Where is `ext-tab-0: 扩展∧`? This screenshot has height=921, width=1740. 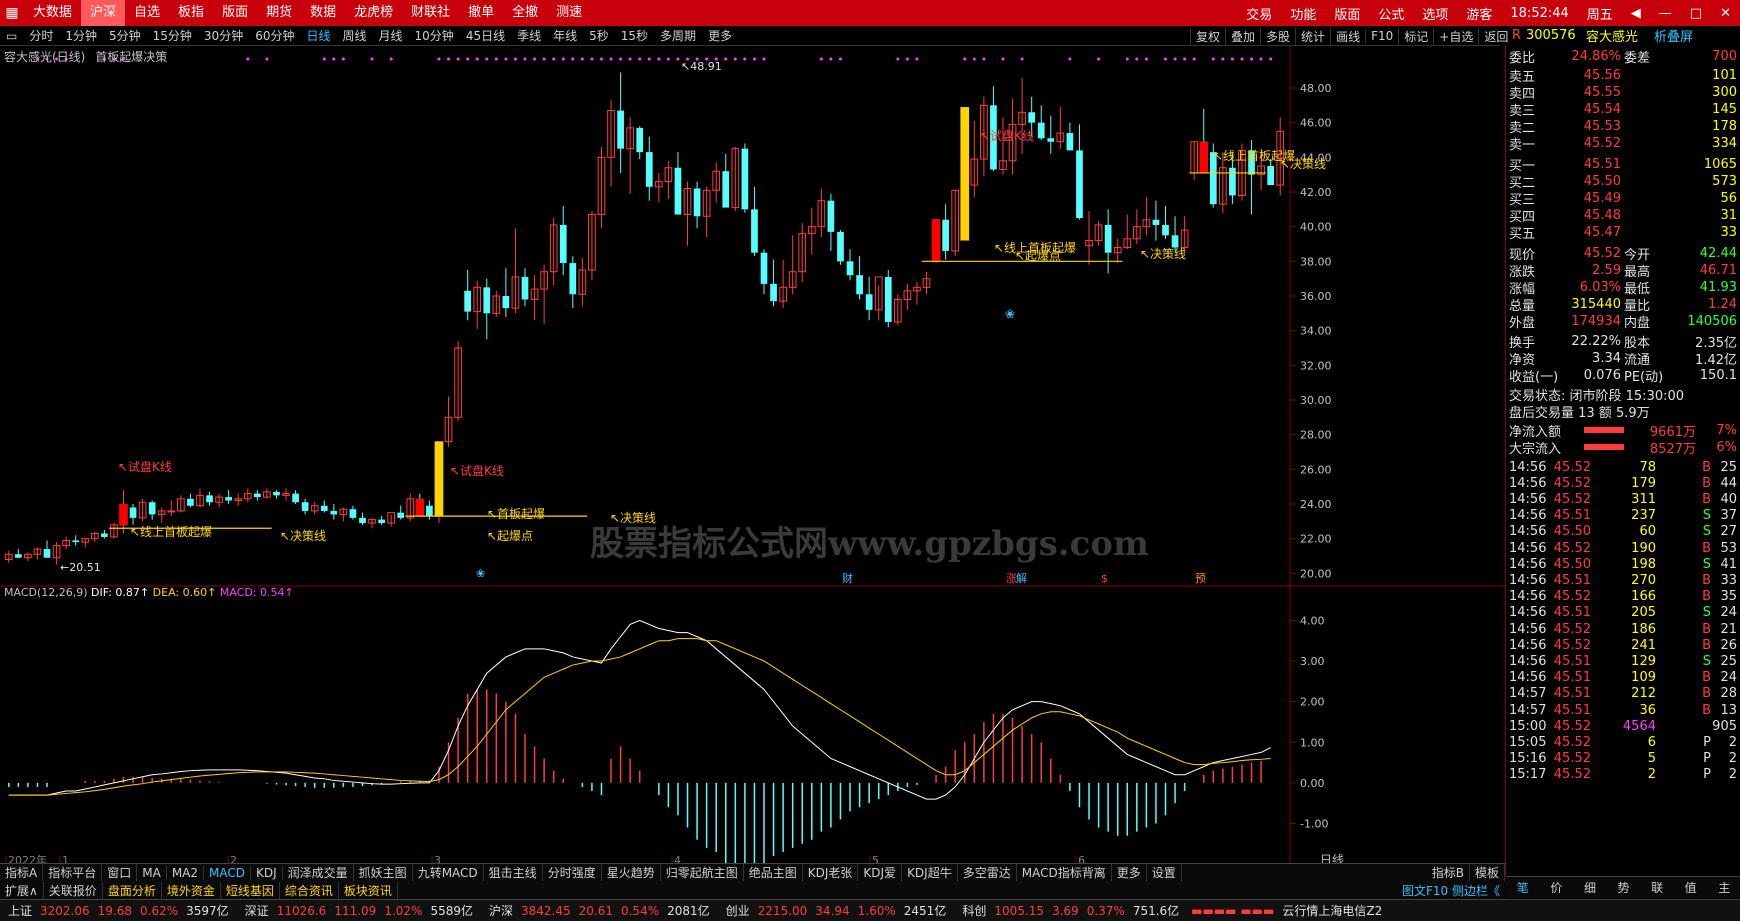
ext-tab-0: 扩展∧ is located at coordinates (22, 890).